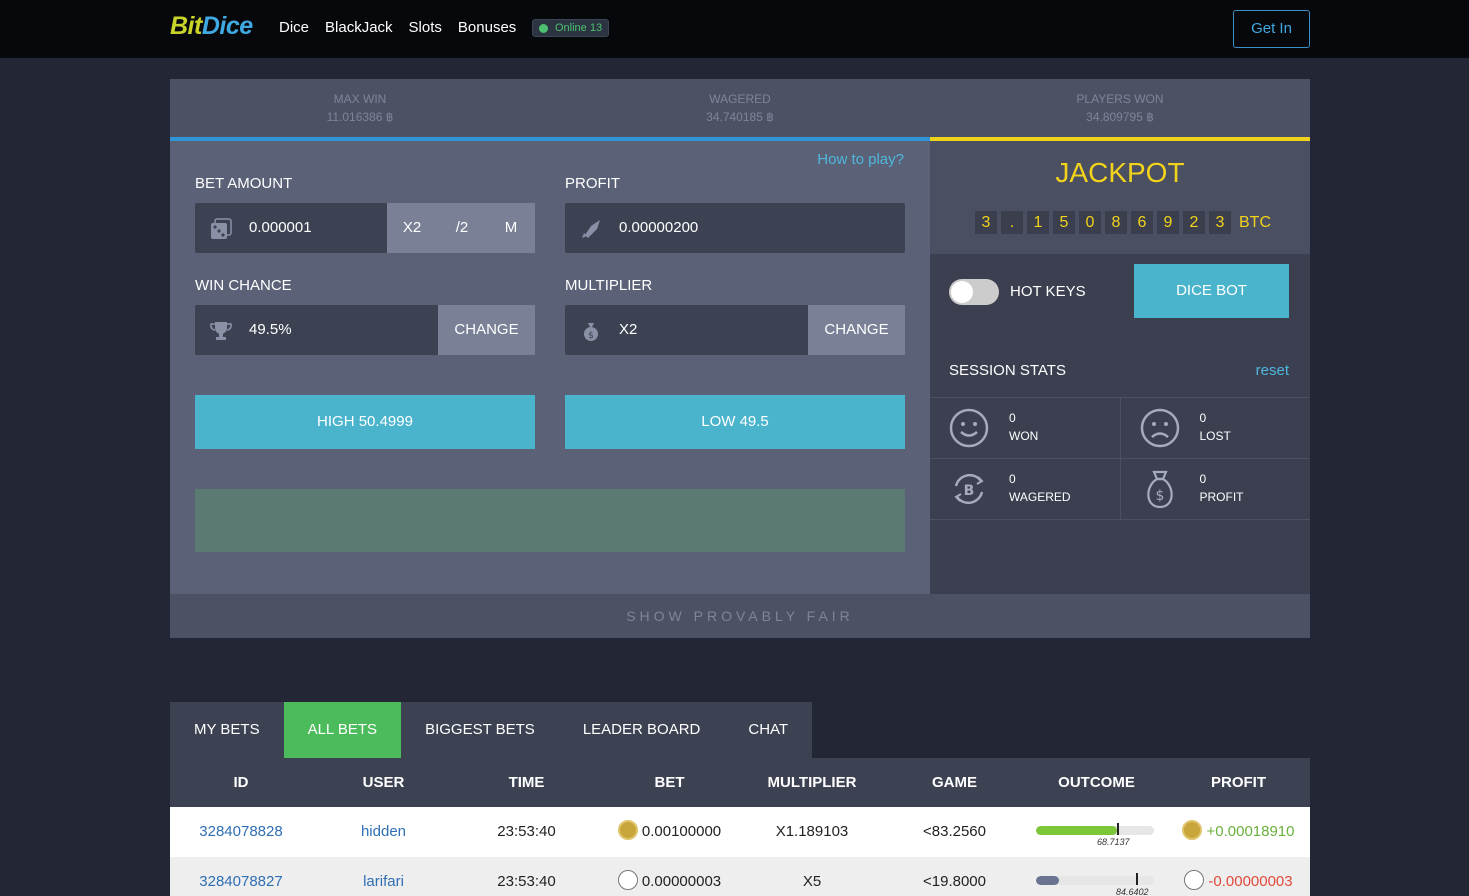 This screenshot has width=1469, height=896. What do you see at coordinates (1159, 428) in the screenshot?
I see `frown-icon` at bounding box center [1159, 428].